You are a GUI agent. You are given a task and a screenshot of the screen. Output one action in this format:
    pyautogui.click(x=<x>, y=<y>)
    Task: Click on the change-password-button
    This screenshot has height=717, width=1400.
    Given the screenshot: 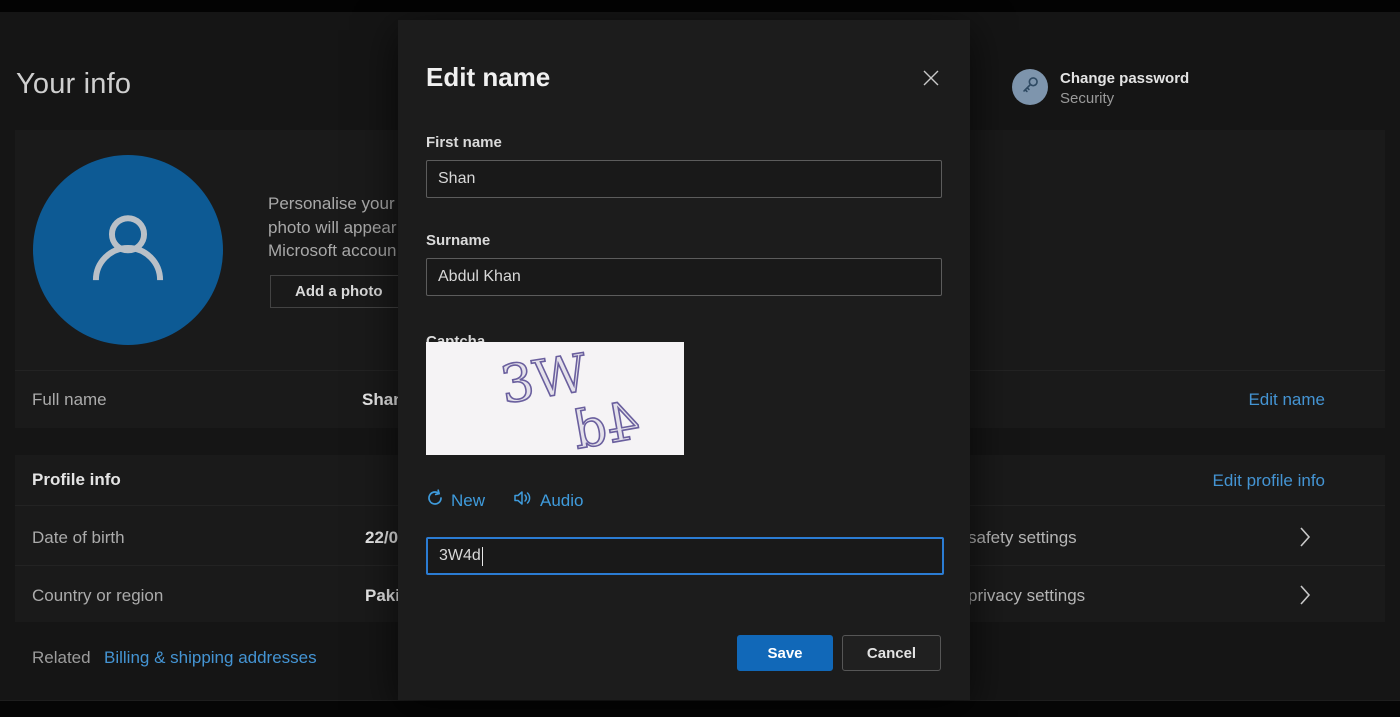 What is the action you would take?
    pyautogui.click(x=1030, y=87)
    